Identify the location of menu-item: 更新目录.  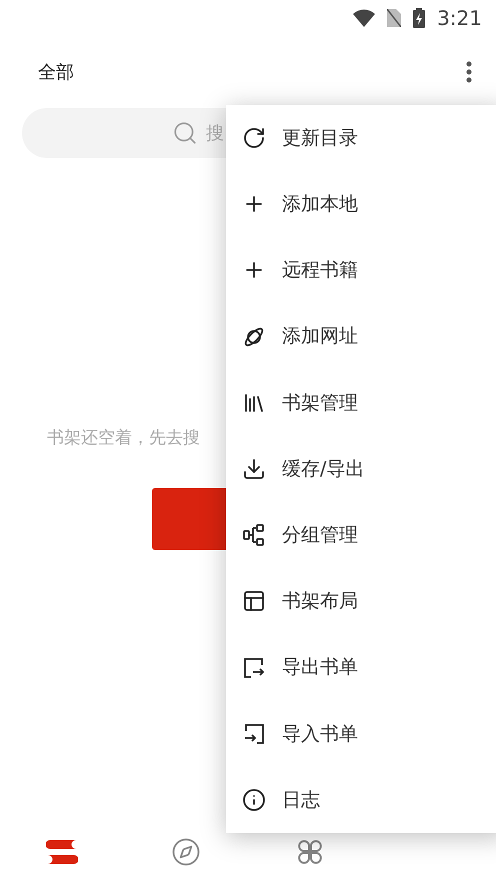
(361, 138).